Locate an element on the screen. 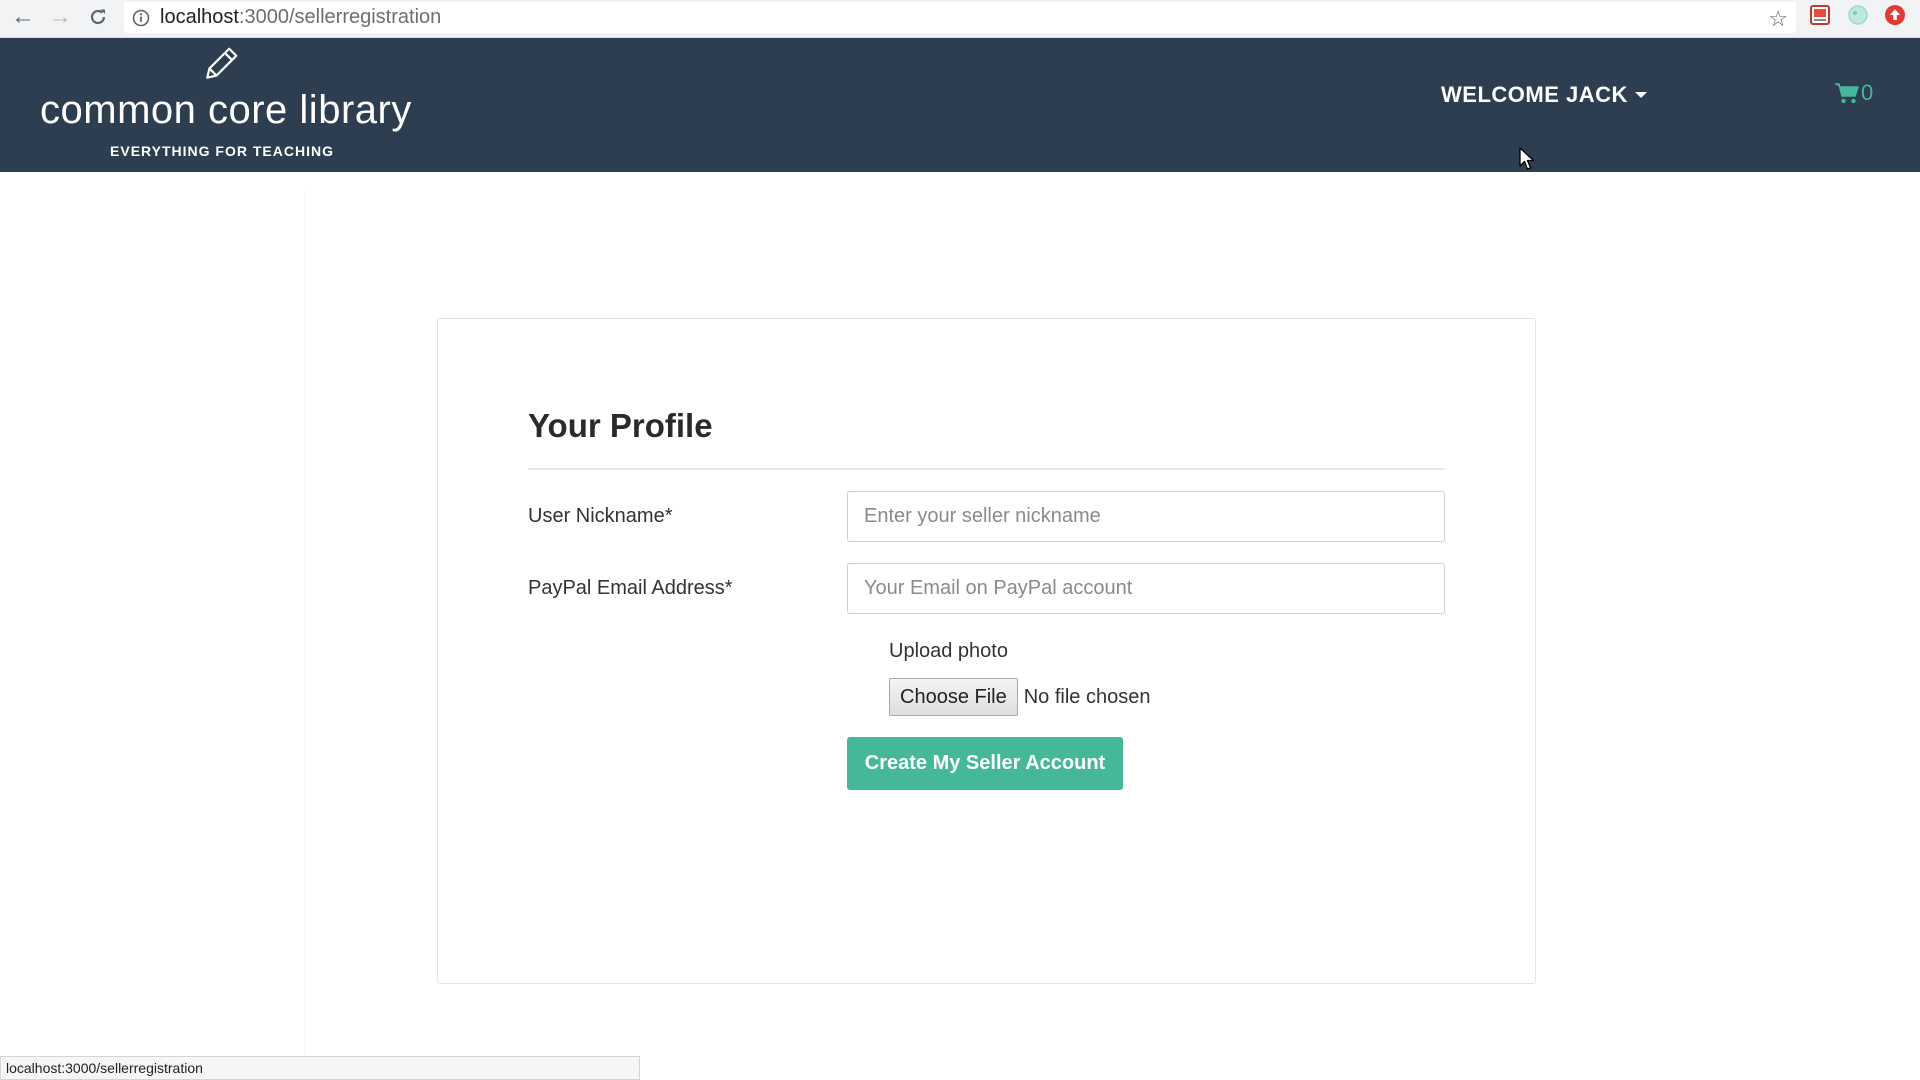 Image resolution: width=1920 pixels, height=1080 pixels. cart-link: 0 is located at coordinates (1853, 93).